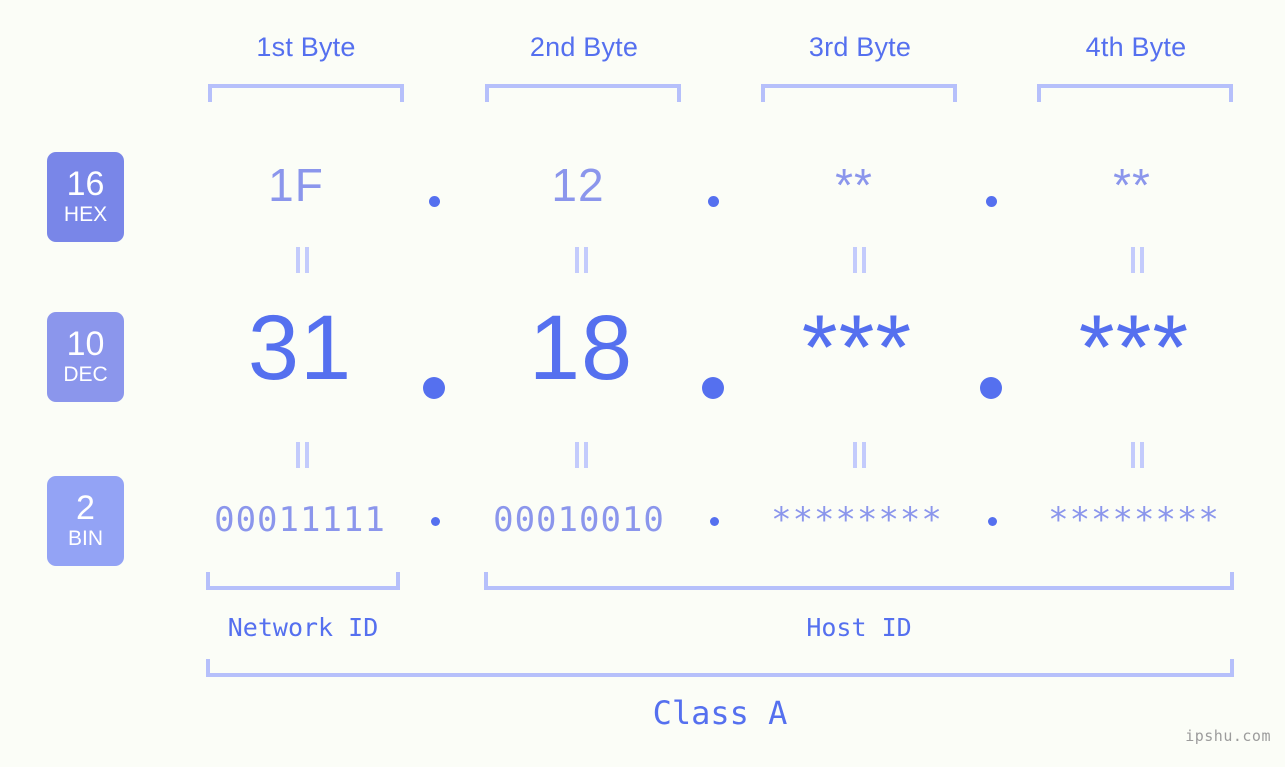 The image size is (1285, 767). I want to click on bin-value-byte-1: 00011111, so click(300, 520).